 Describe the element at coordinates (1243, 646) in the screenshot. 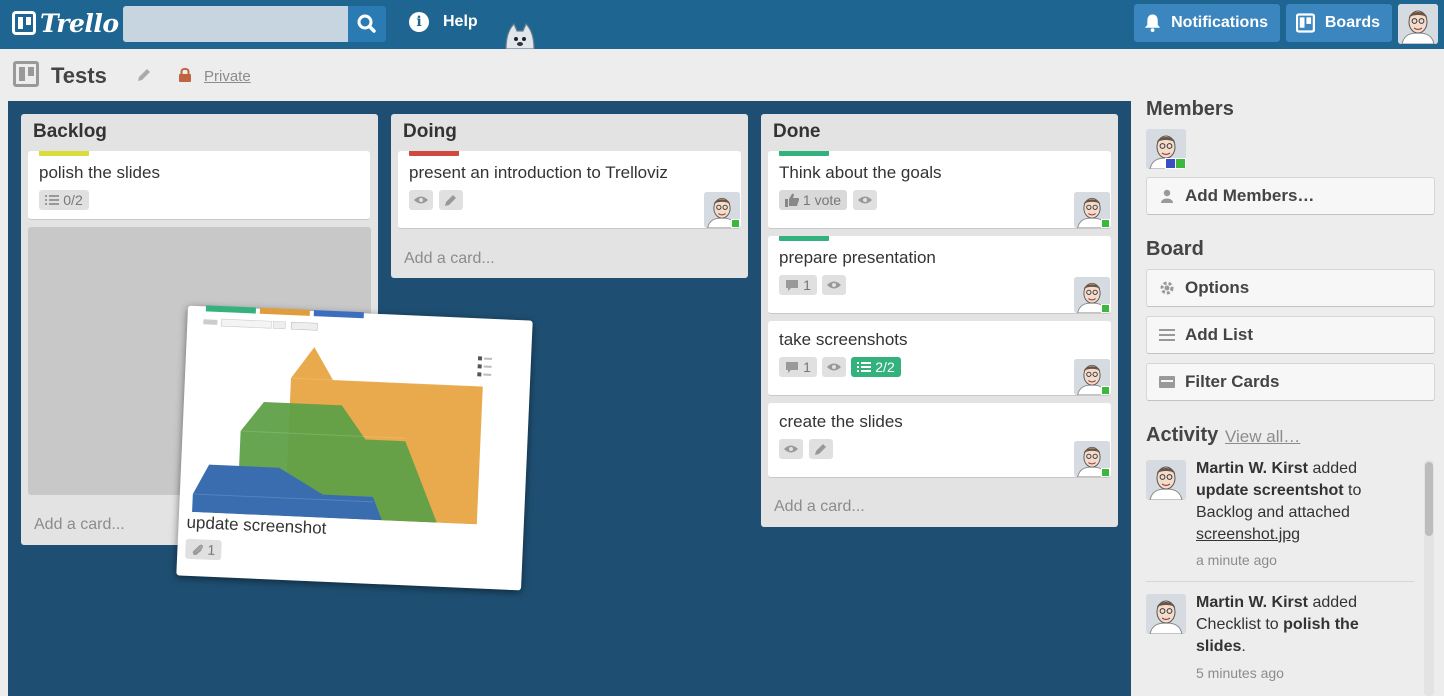

I see `activity-text: .` at that location.